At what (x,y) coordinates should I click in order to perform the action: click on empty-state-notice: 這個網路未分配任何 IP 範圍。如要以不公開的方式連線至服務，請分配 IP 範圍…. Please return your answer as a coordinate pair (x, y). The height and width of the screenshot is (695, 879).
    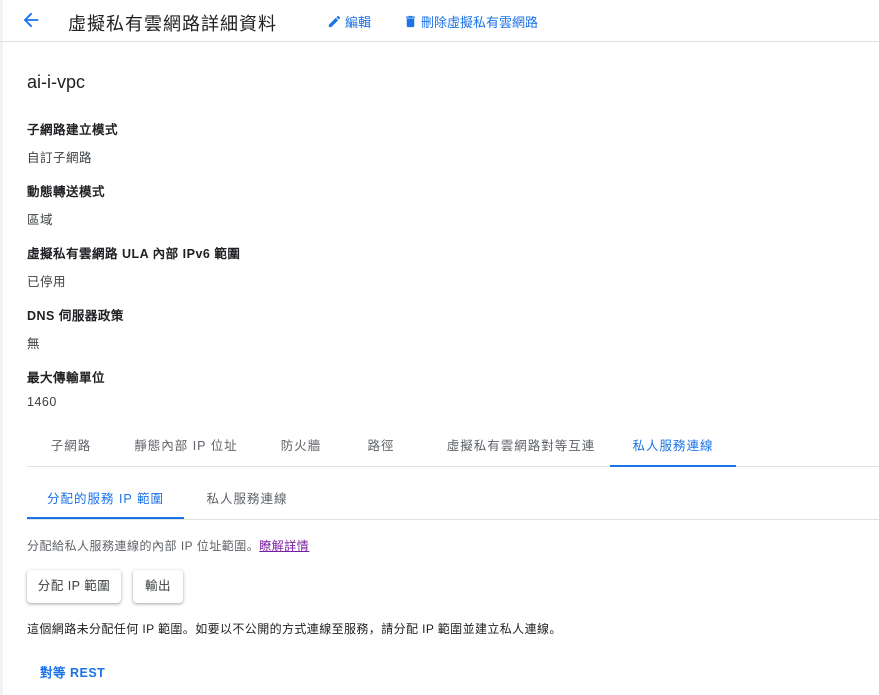
    Looking at the image, I should click on (294, 629).